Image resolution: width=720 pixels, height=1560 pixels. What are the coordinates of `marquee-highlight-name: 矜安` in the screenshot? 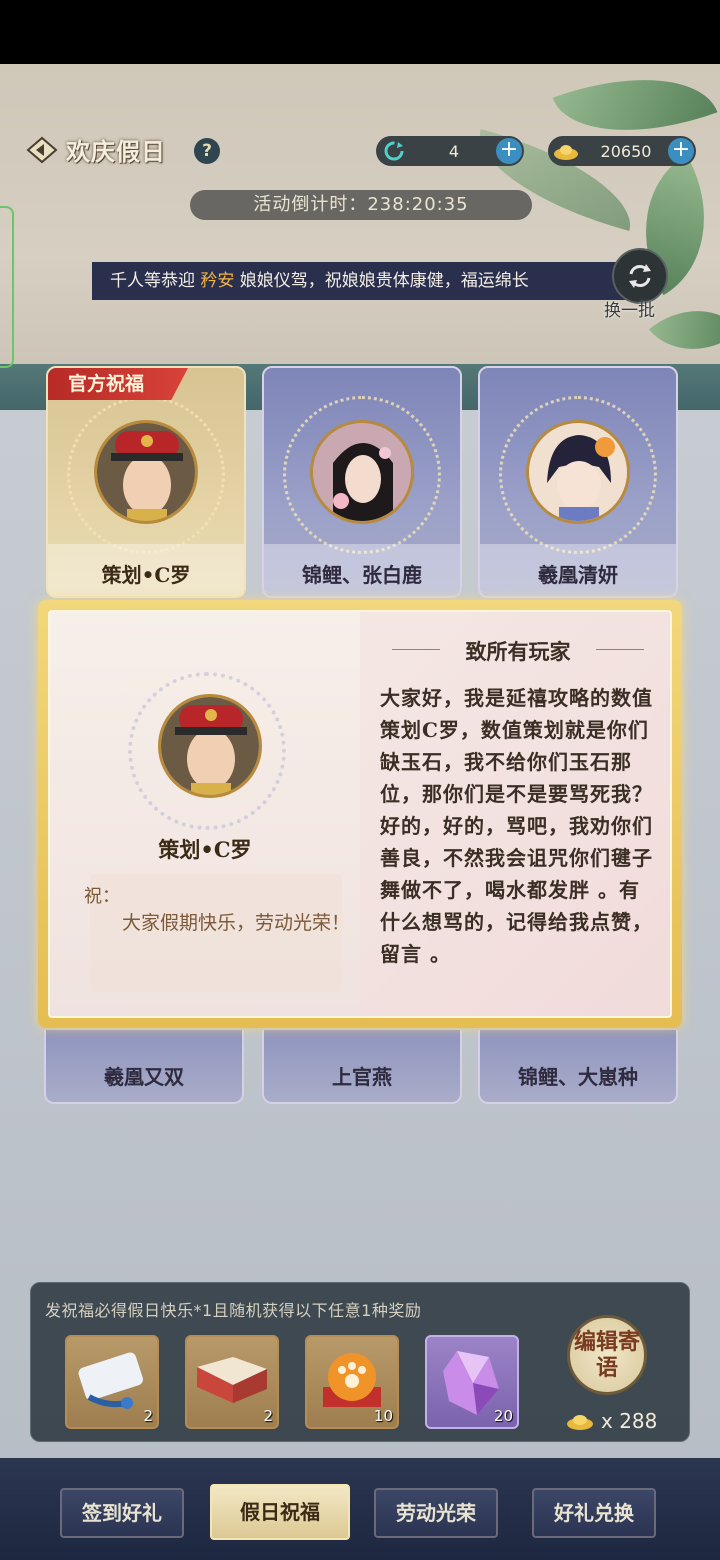 It's located at (217, 281).